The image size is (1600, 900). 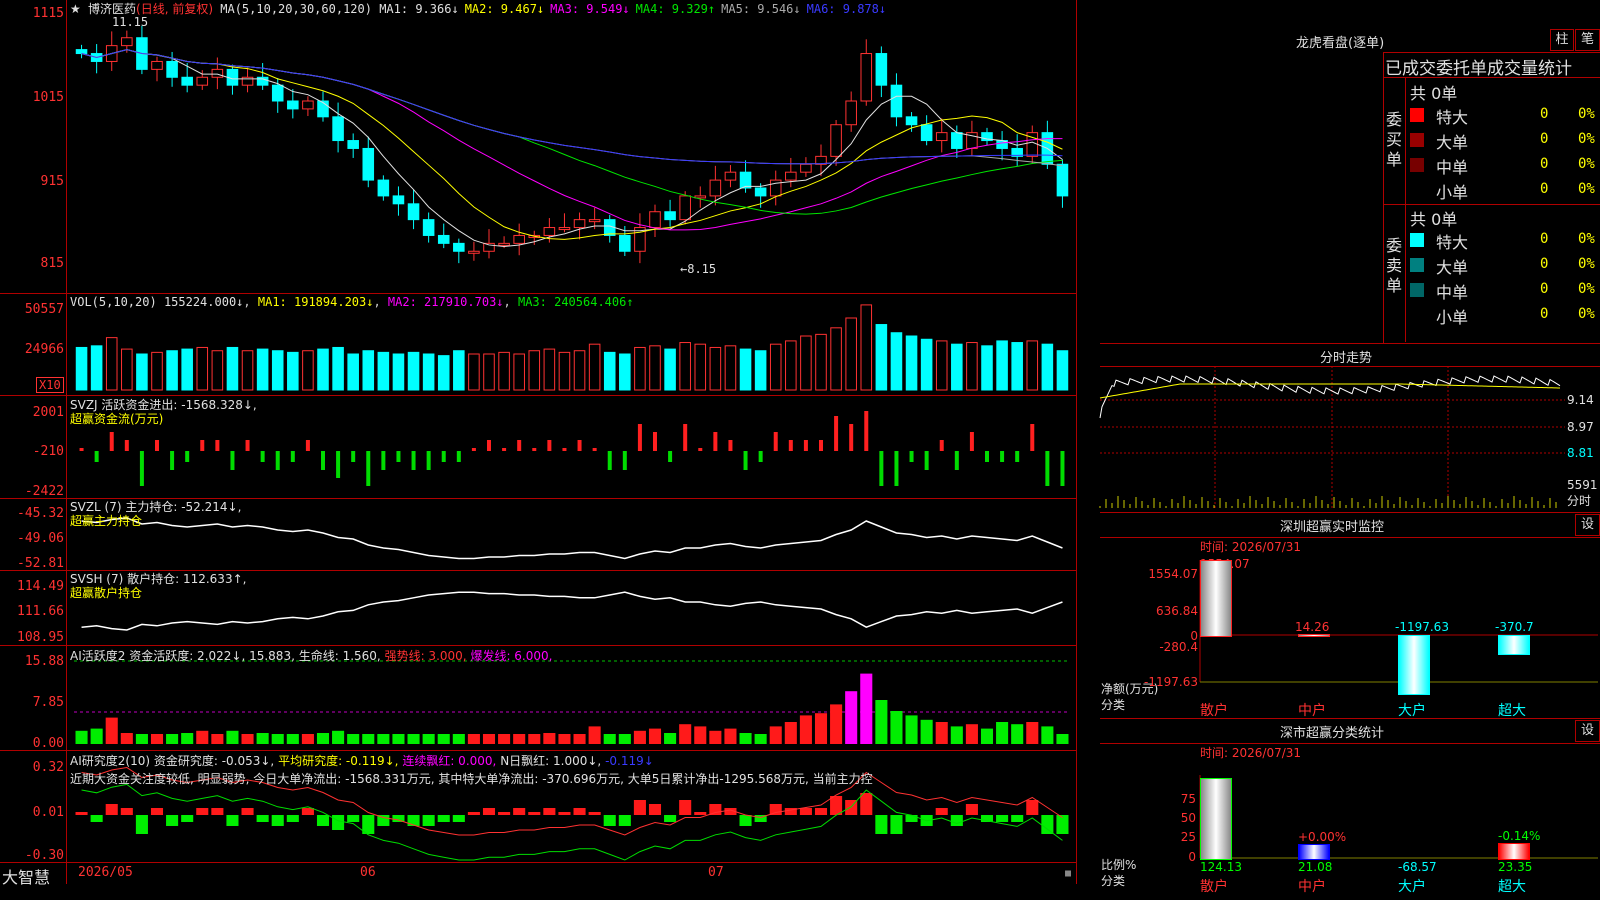 I want to click on tick-view-button: 笔, so click(x=1587, y=40).